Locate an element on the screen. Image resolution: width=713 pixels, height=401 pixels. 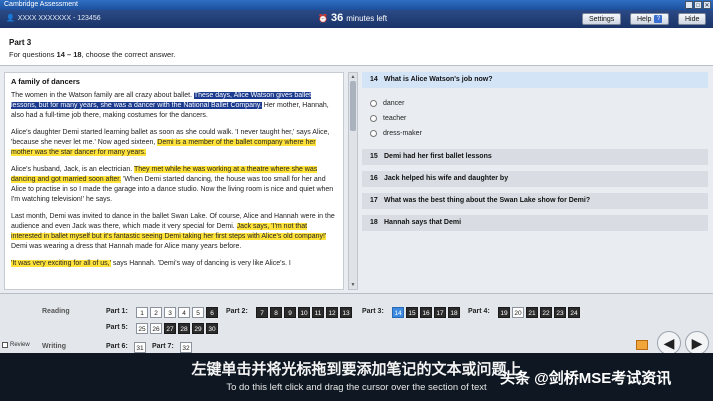
nav-question: 18 is located at coordinates (454, 312).